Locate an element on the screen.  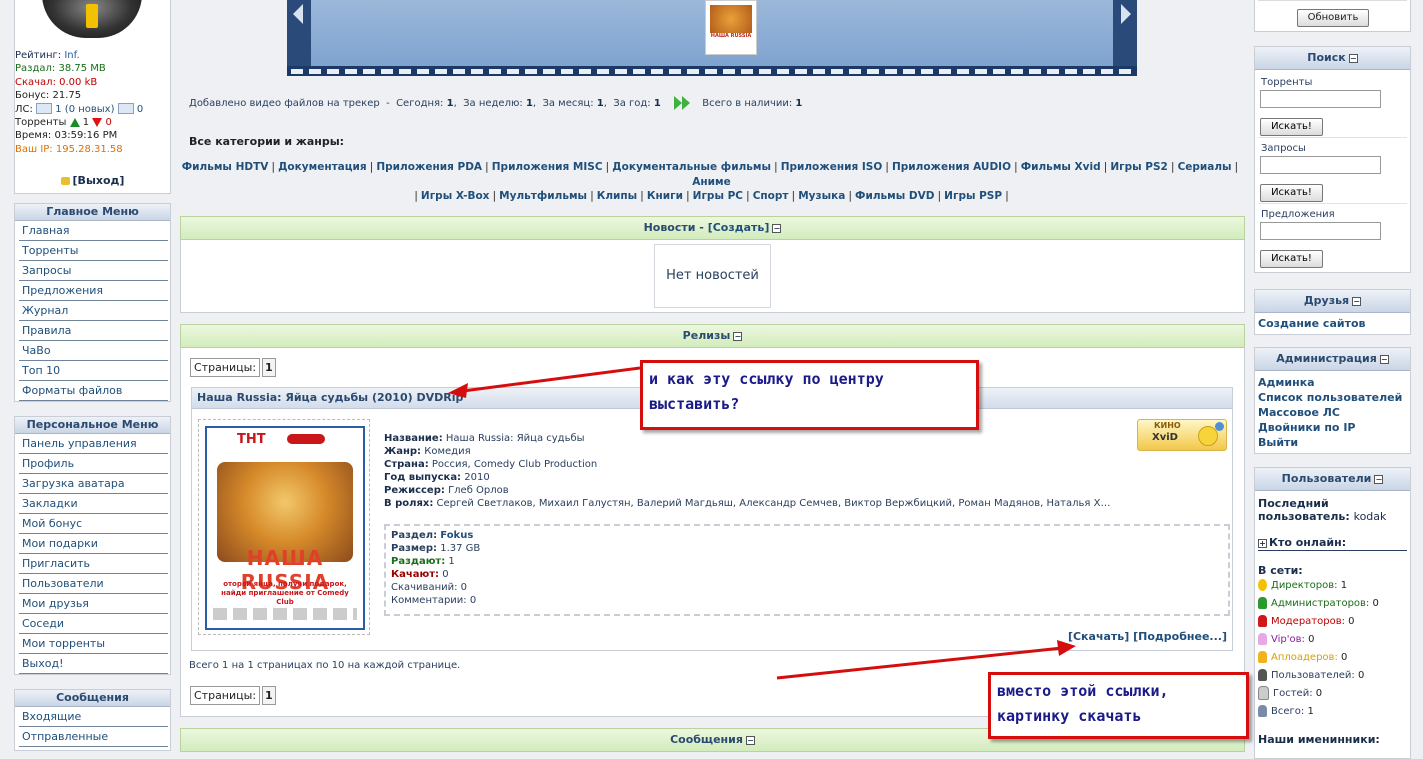
category-link: Игры PC is located at coordinates (718, 196).